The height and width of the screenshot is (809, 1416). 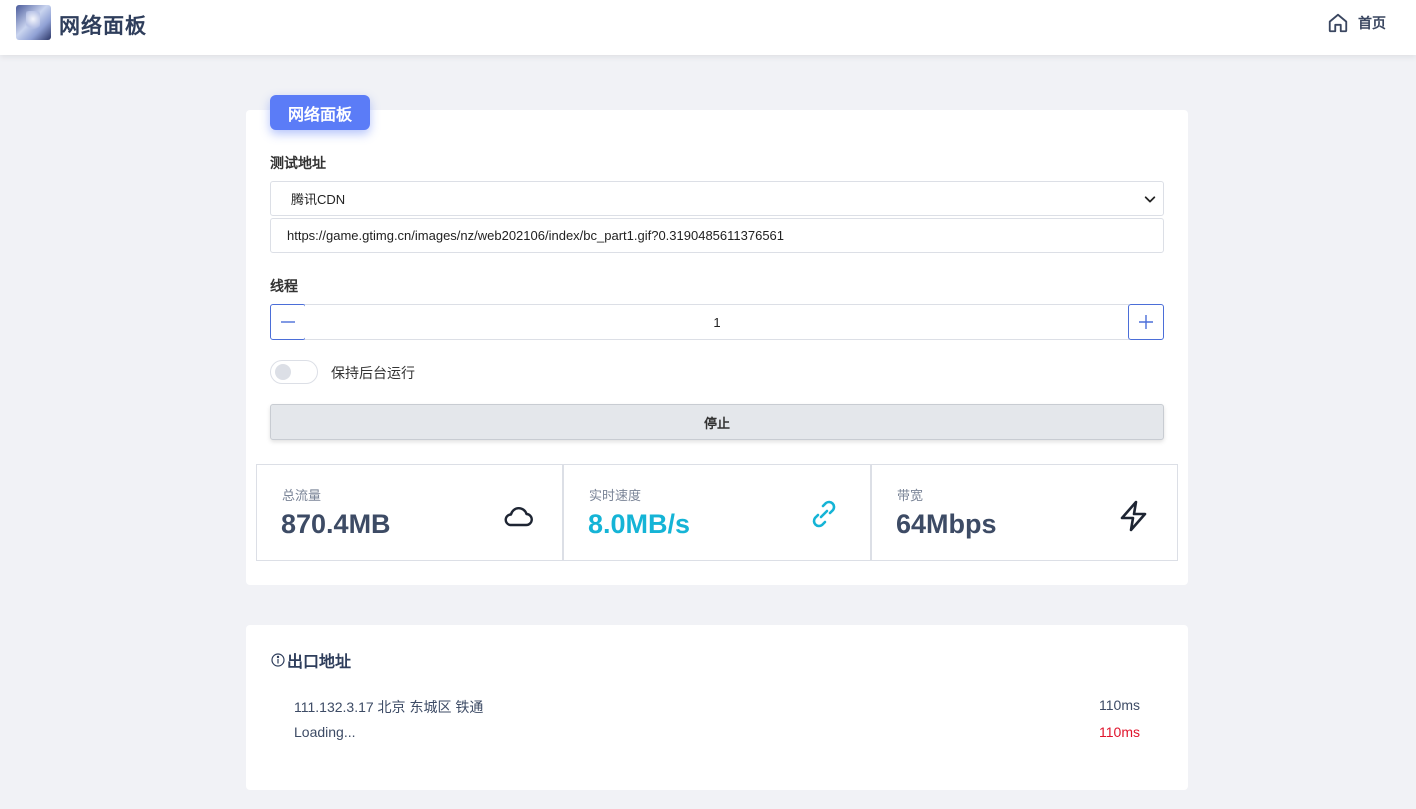 I want to click on threads-label: 线程, so click(x=284, y=286).